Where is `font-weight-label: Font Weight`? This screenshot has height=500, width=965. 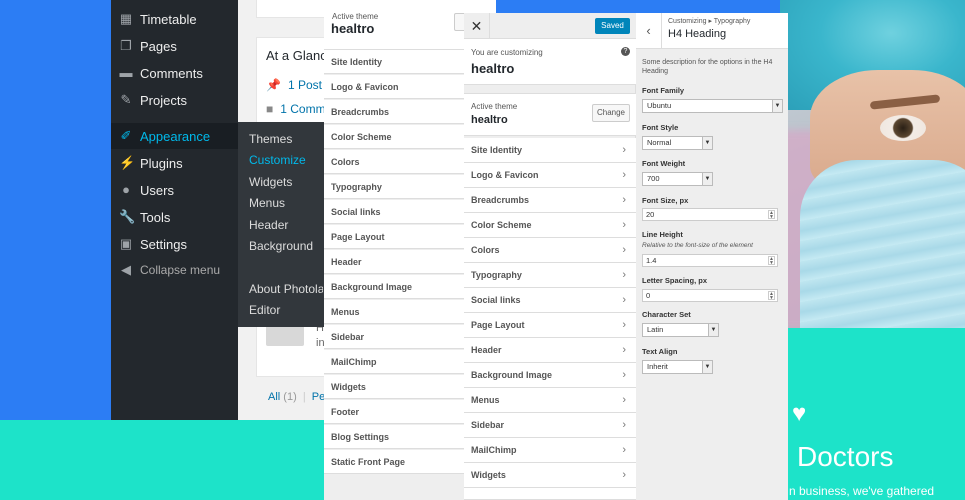
font-weight-label: Font Weight is located at coordinates (664, 163).